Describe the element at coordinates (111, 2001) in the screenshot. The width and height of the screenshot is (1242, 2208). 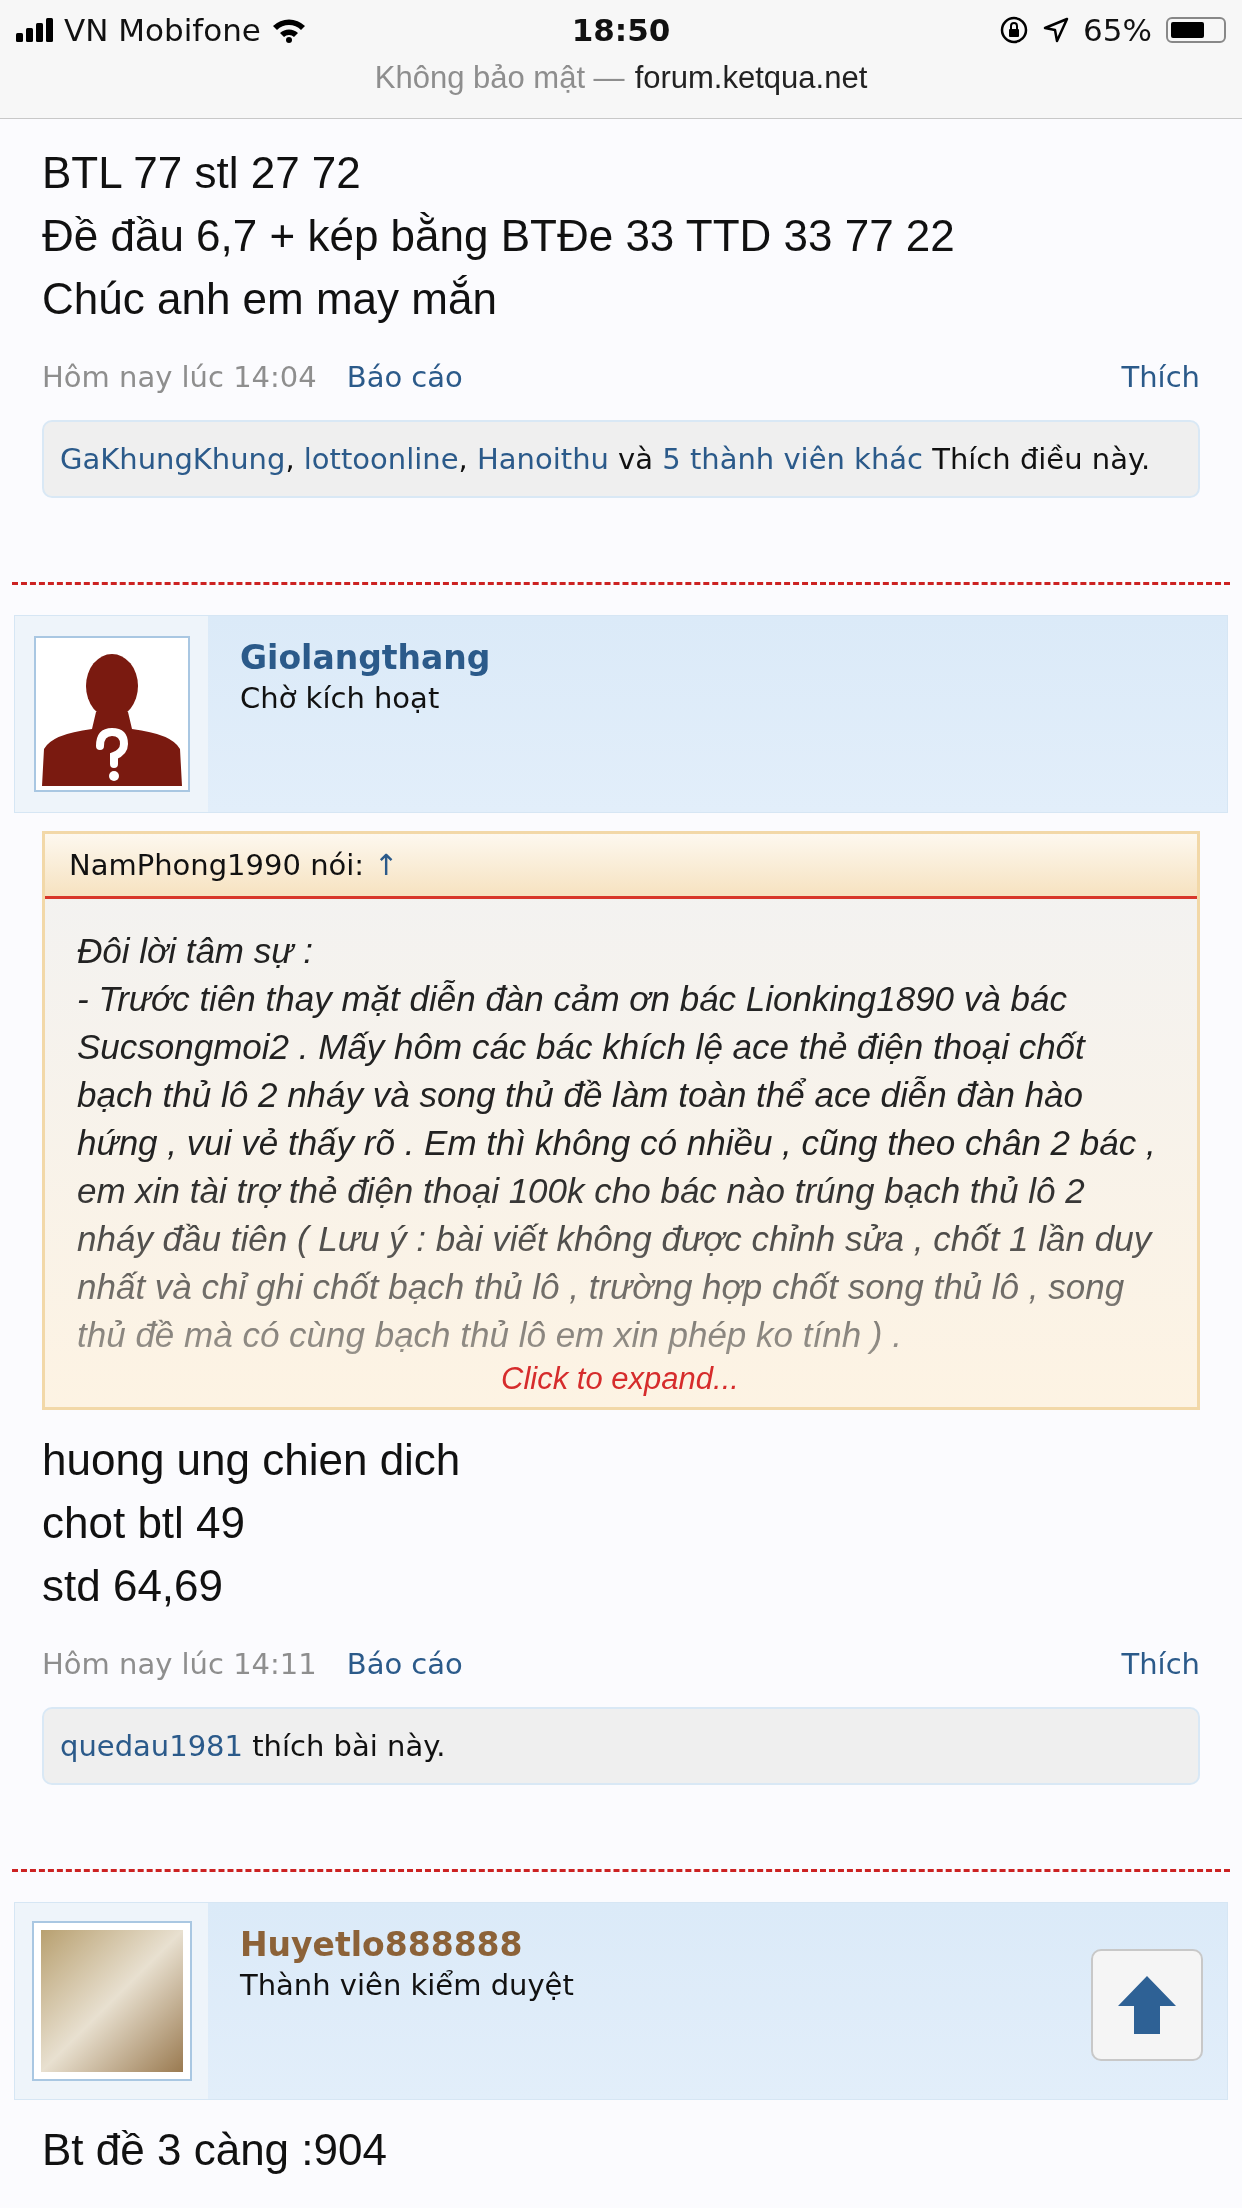
I see `photo-placeholder` at that location.